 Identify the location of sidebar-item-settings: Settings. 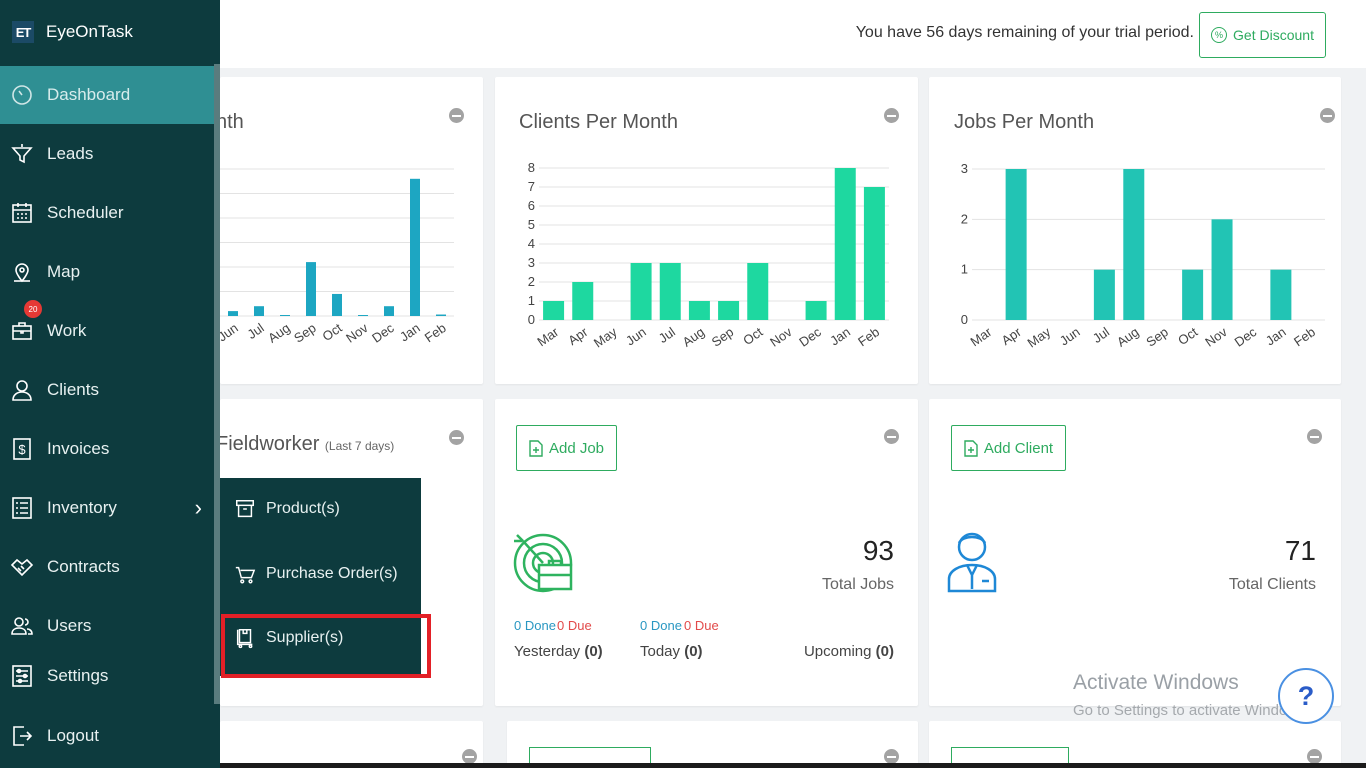
(107, 676).